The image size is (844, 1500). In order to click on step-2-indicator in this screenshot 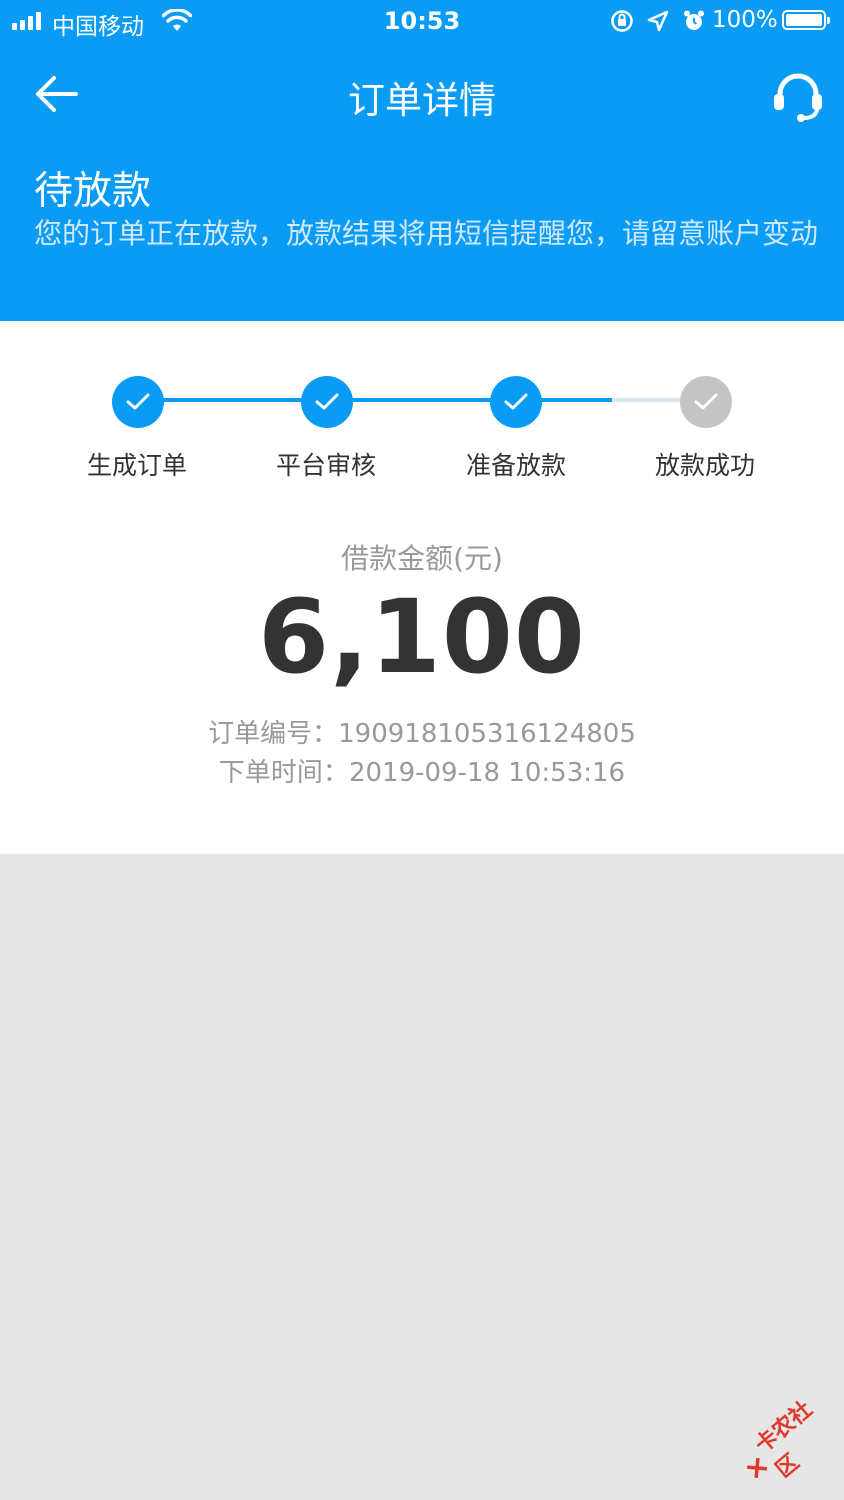, I will do `click(327, 402)`.